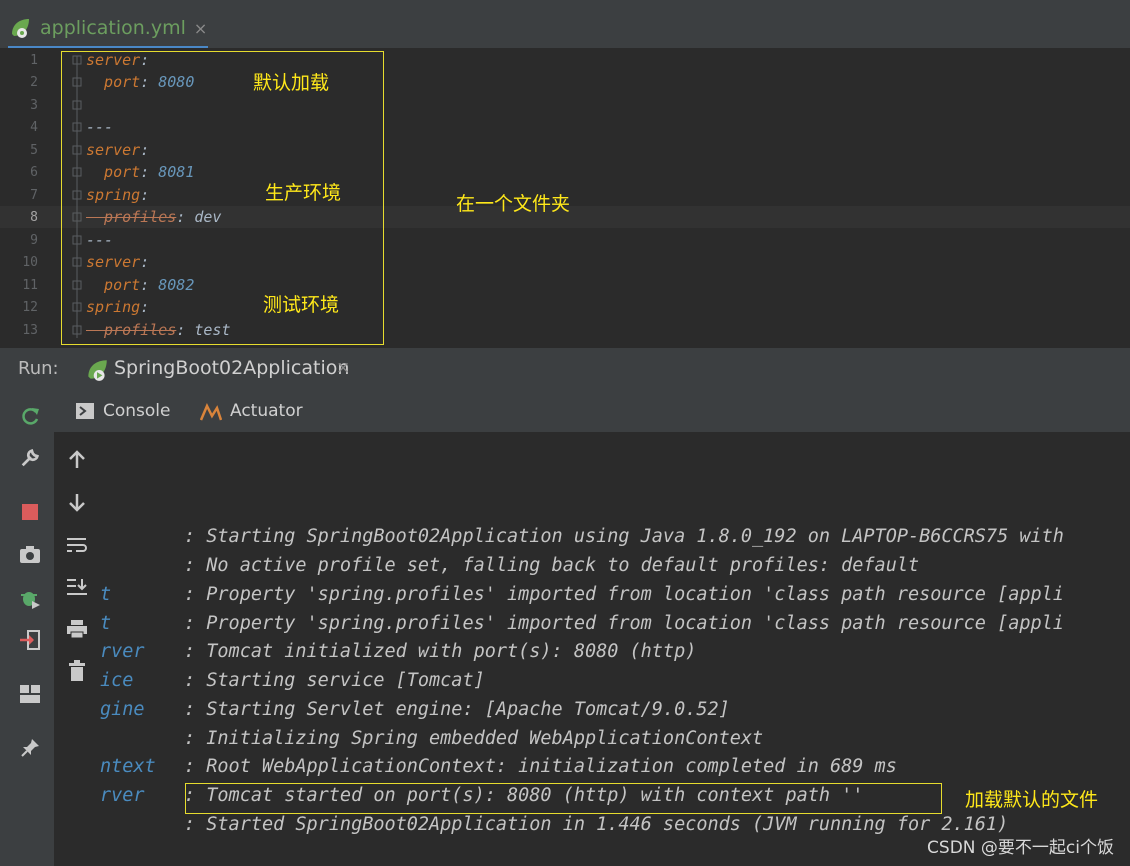 This screenshot has width=1130, height=866. Describe the element at coordinates (565, 24) in the screenshot. I see `editor-tab-bar: application.yml ×` at that location.